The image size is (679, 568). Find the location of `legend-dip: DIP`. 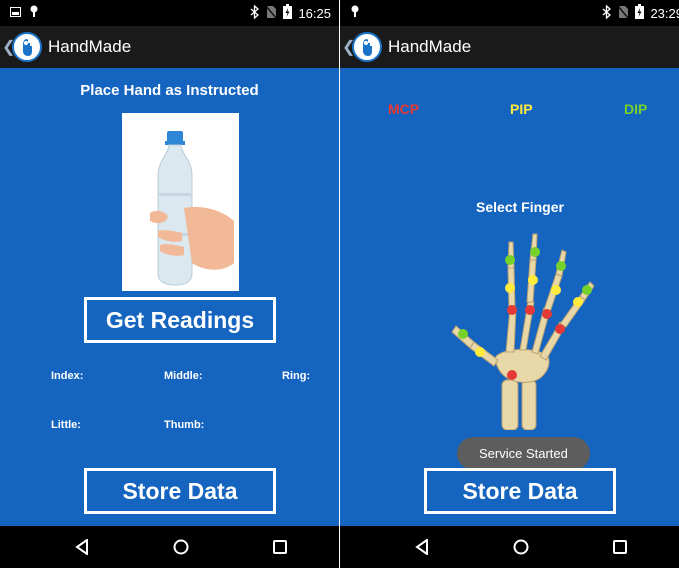

legend-dip: DIP is located at coordinates (636, 109).